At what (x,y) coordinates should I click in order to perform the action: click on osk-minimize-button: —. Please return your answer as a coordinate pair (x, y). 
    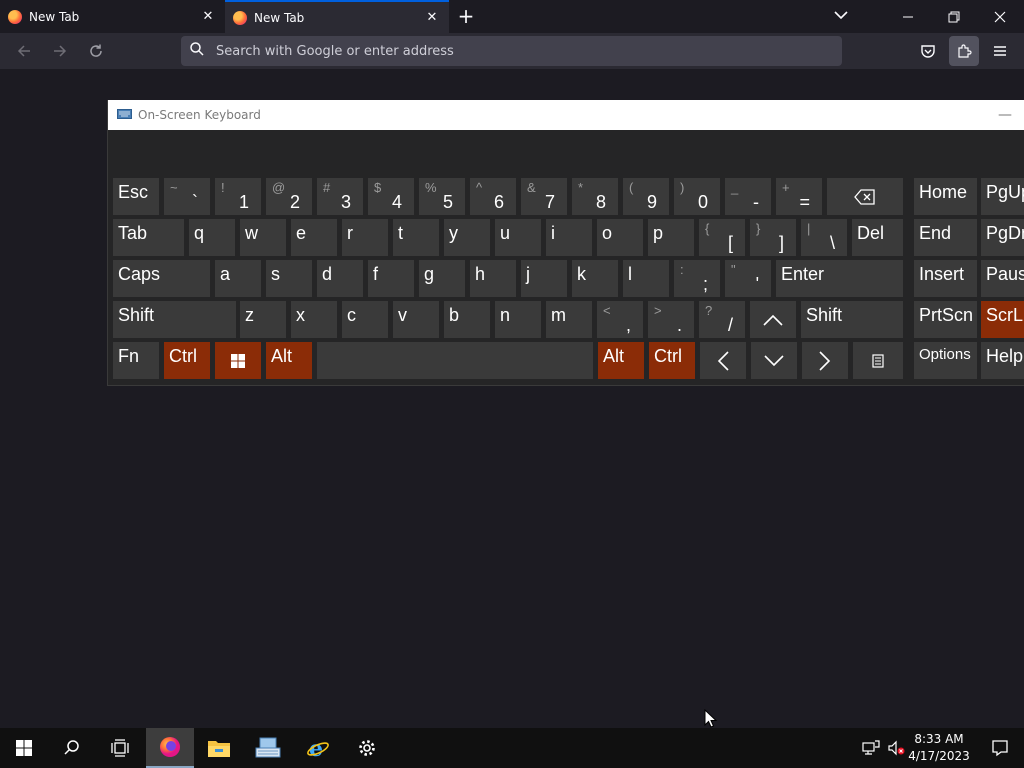
    Looking at the image, I should click on (1004, 115).